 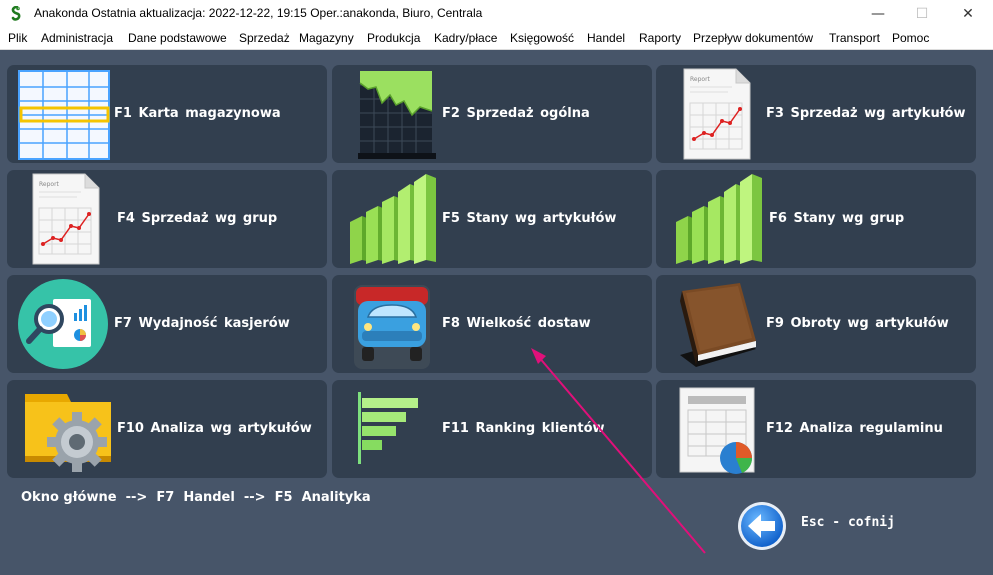 I want to click on menu-produkcja: Produkcja, so click(x=393, y=38).